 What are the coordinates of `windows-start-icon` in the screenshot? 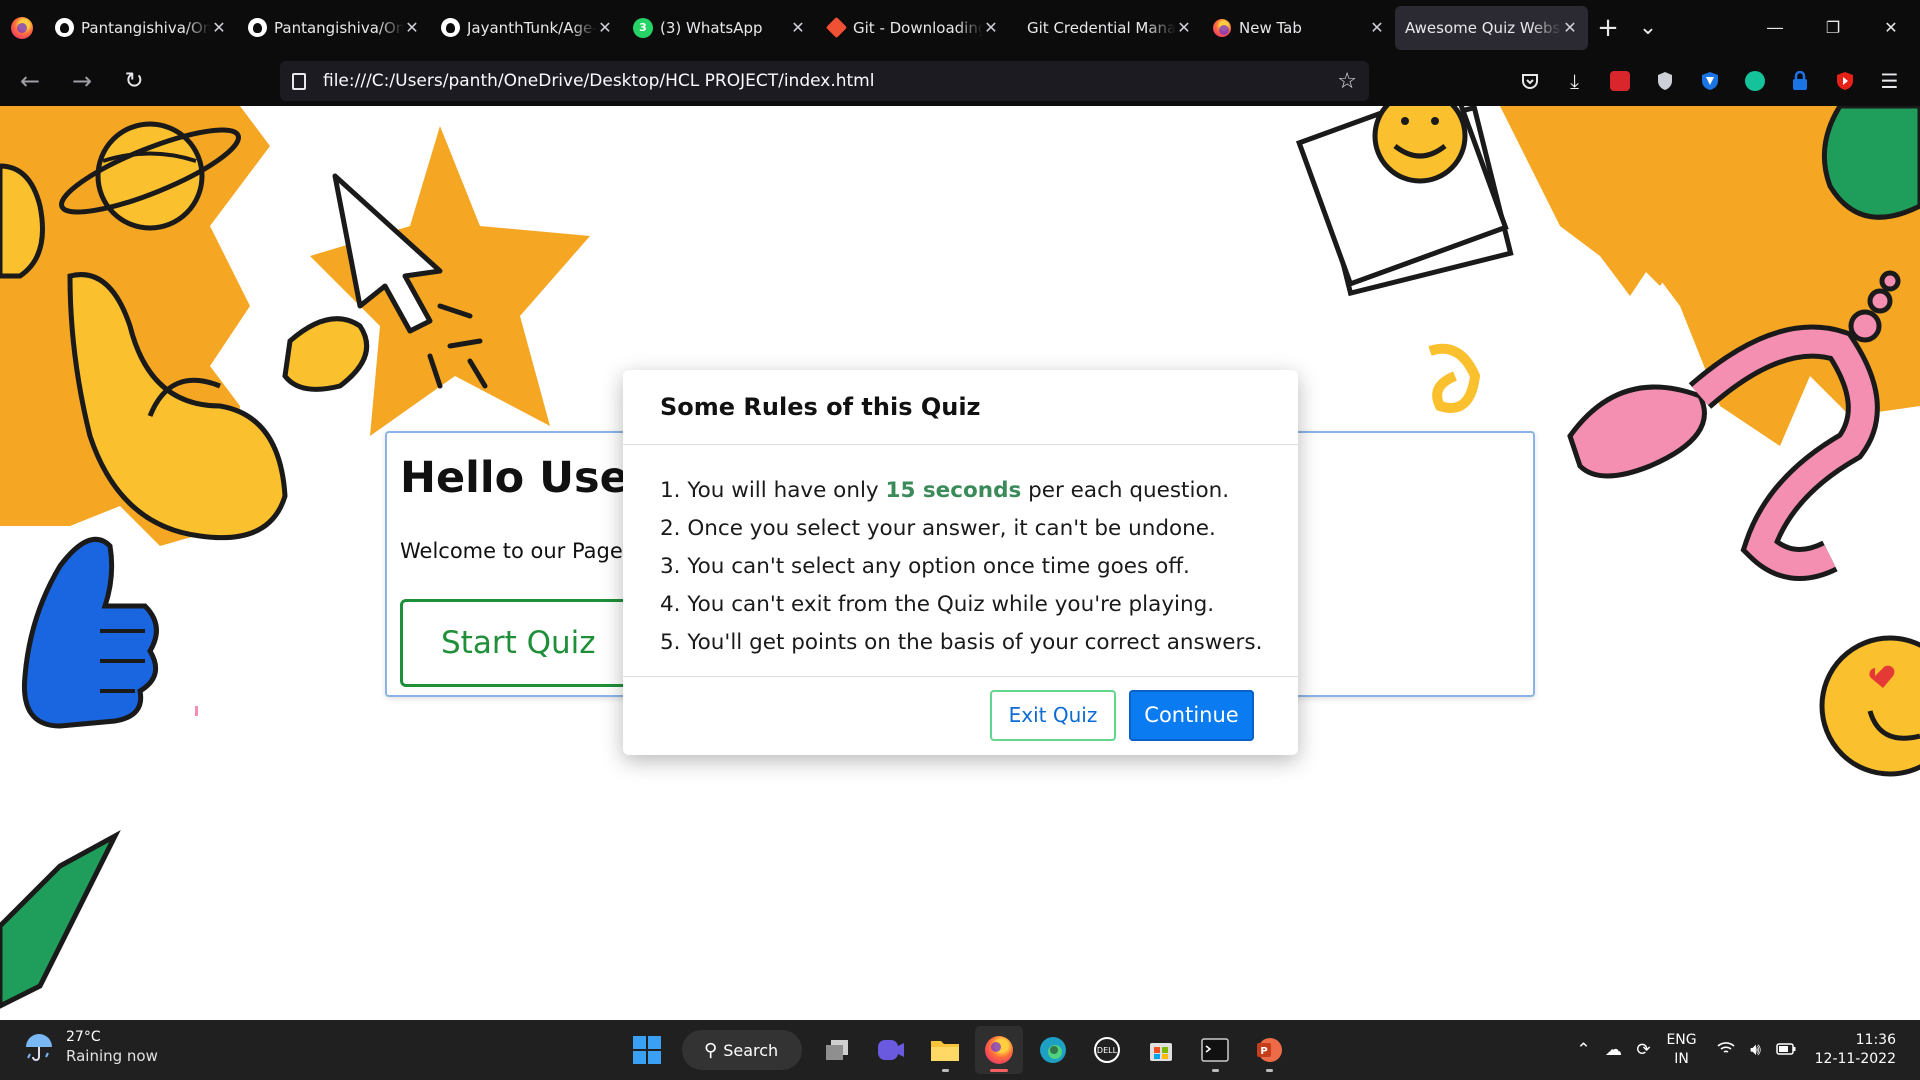 It's located at (647, 1050).